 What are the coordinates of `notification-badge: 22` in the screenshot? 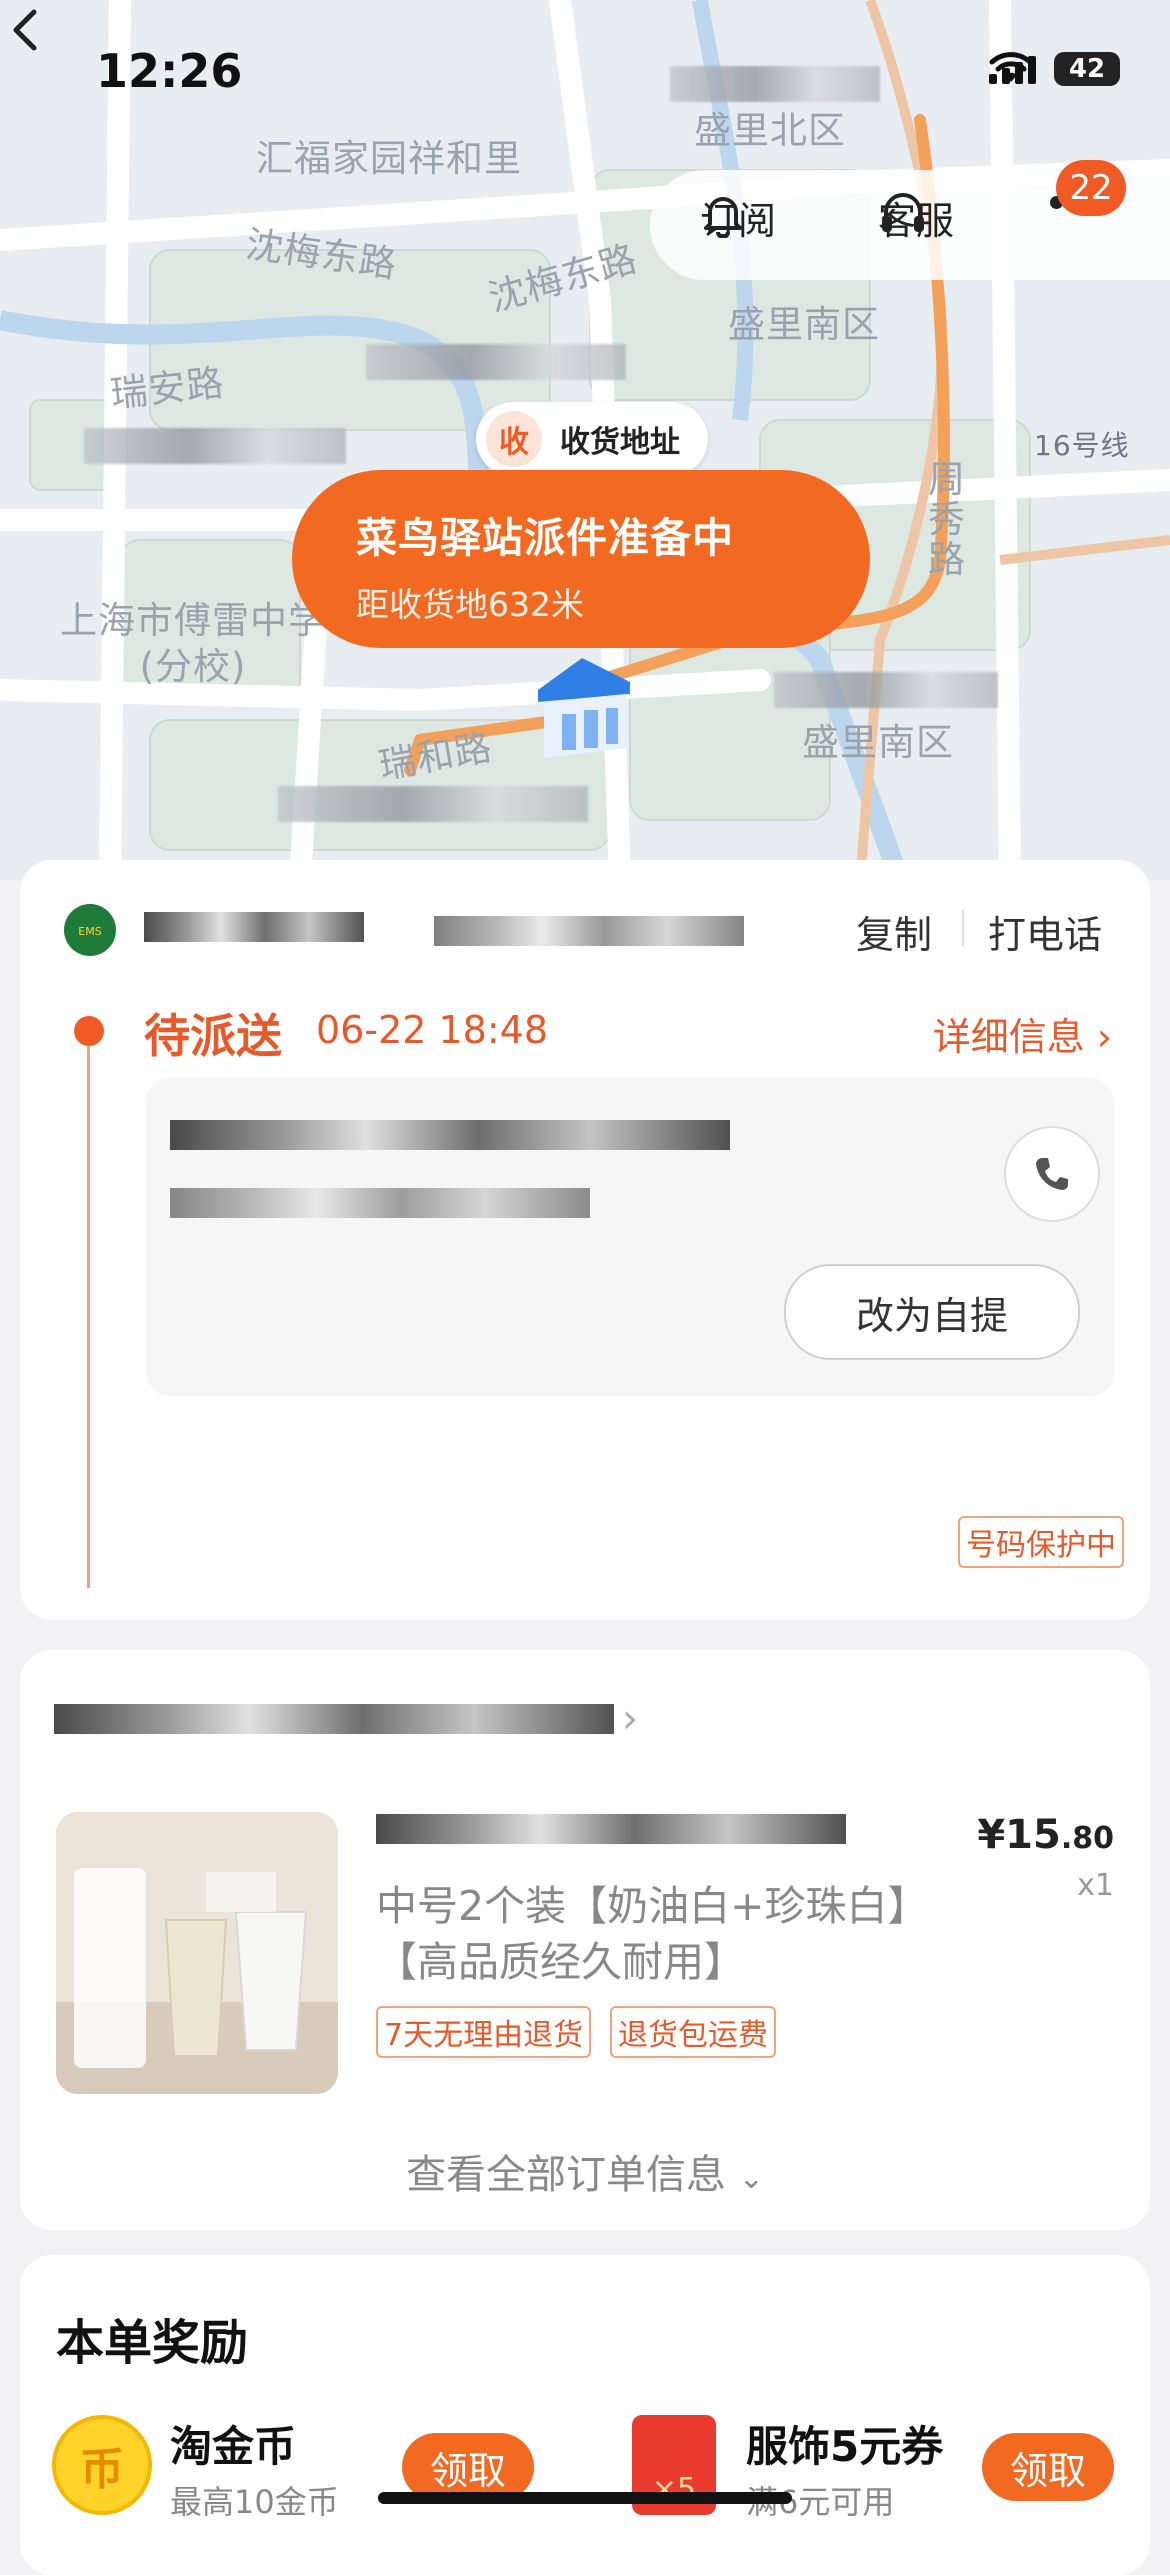 It's located at (1091, 188).